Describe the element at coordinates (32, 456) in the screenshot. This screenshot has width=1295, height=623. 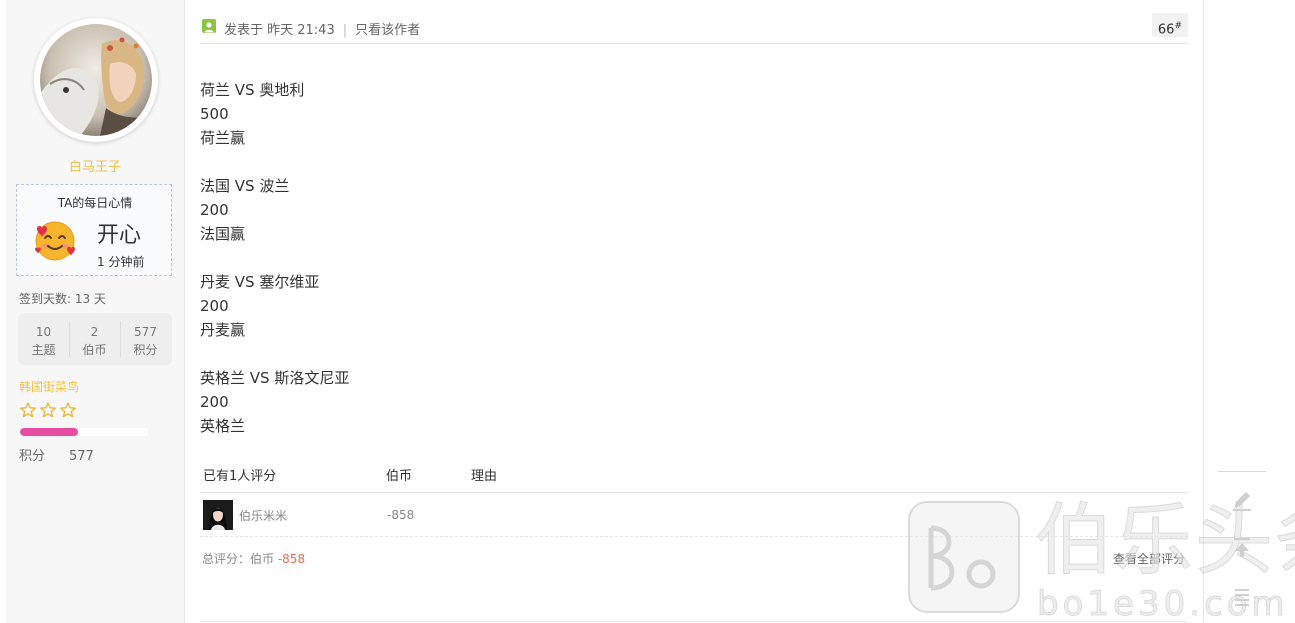
I see `points-label: 积分` at that location.